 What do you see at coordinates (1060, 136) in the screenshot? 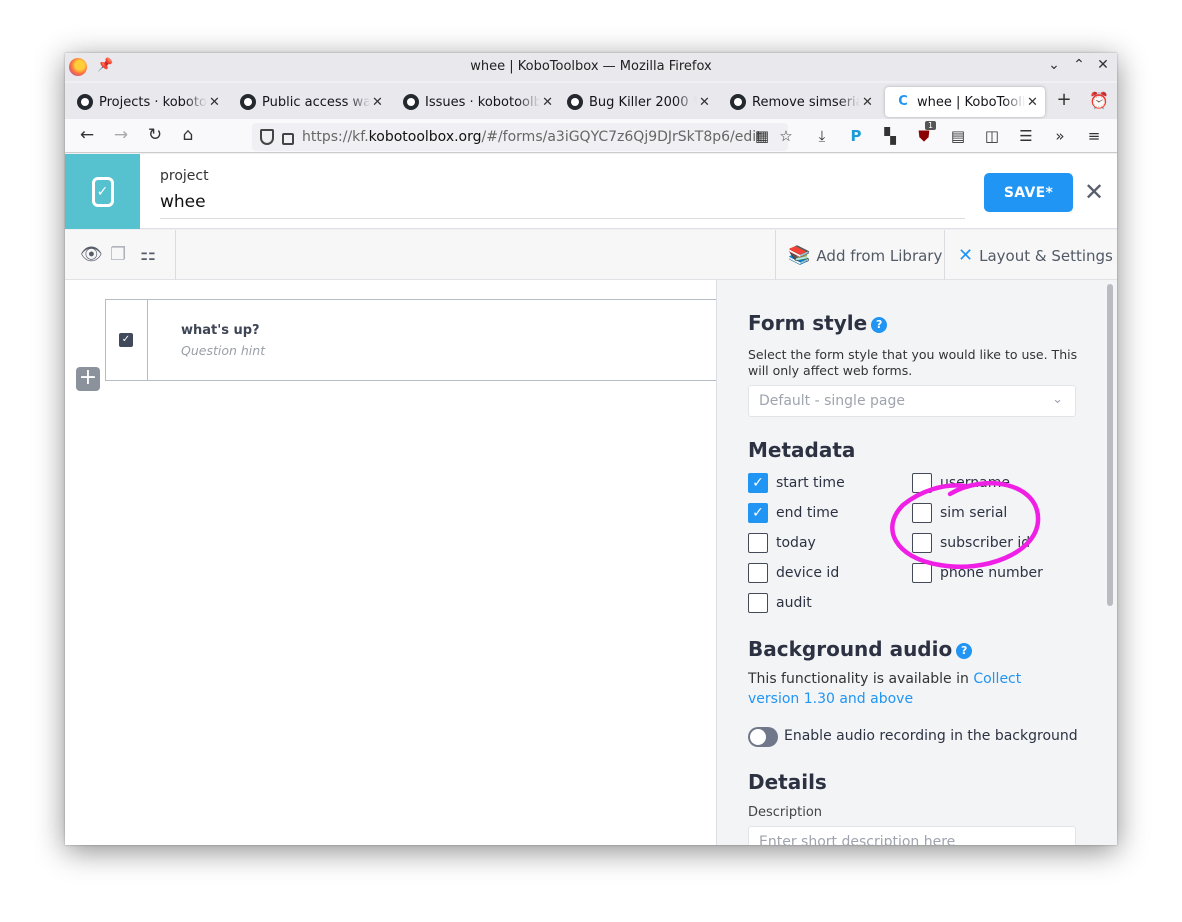
I see `overflow-chevrons-icon: »` at bounding box center [1060, 136].